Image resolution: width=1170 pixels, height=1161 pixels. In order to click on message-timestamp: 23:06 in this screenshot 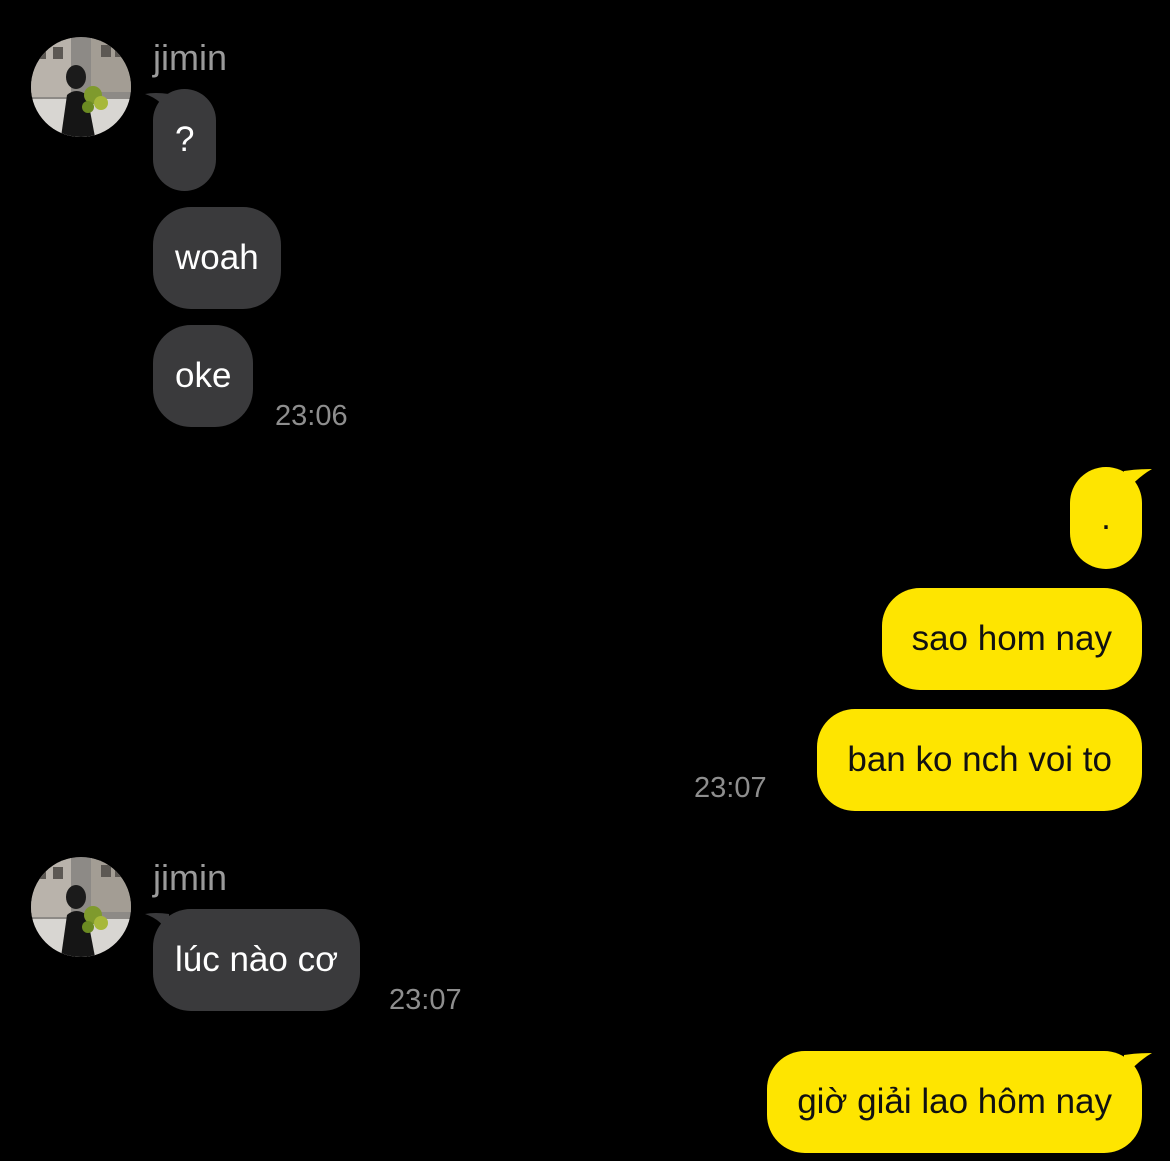, I will do `click(311, 416)`.